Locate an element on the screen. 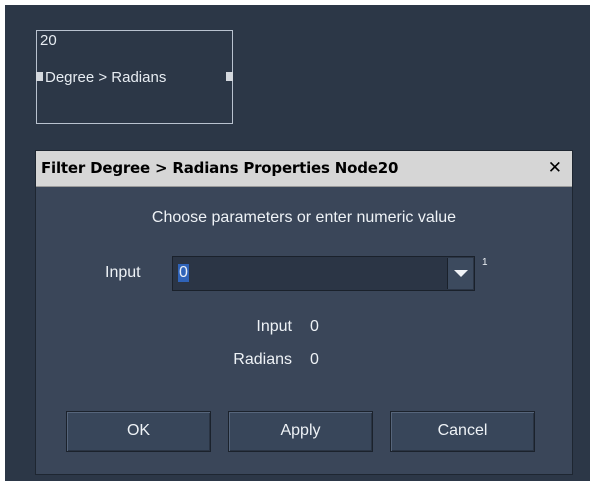 The height and width of the screenshot is (491, 599). stat-input-label: Input is located at coordinates (274, 326).